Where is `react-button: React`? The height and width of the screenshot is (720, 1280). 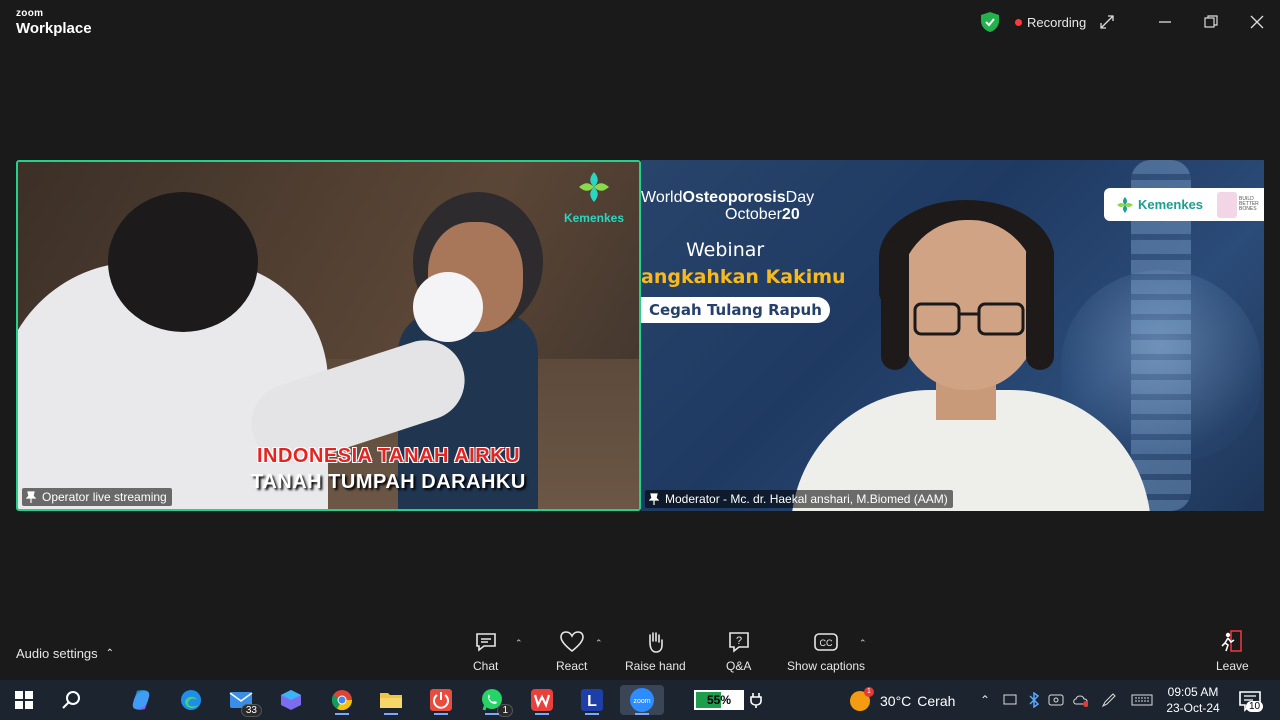
react-button: React is located at coordinates (571, 651).